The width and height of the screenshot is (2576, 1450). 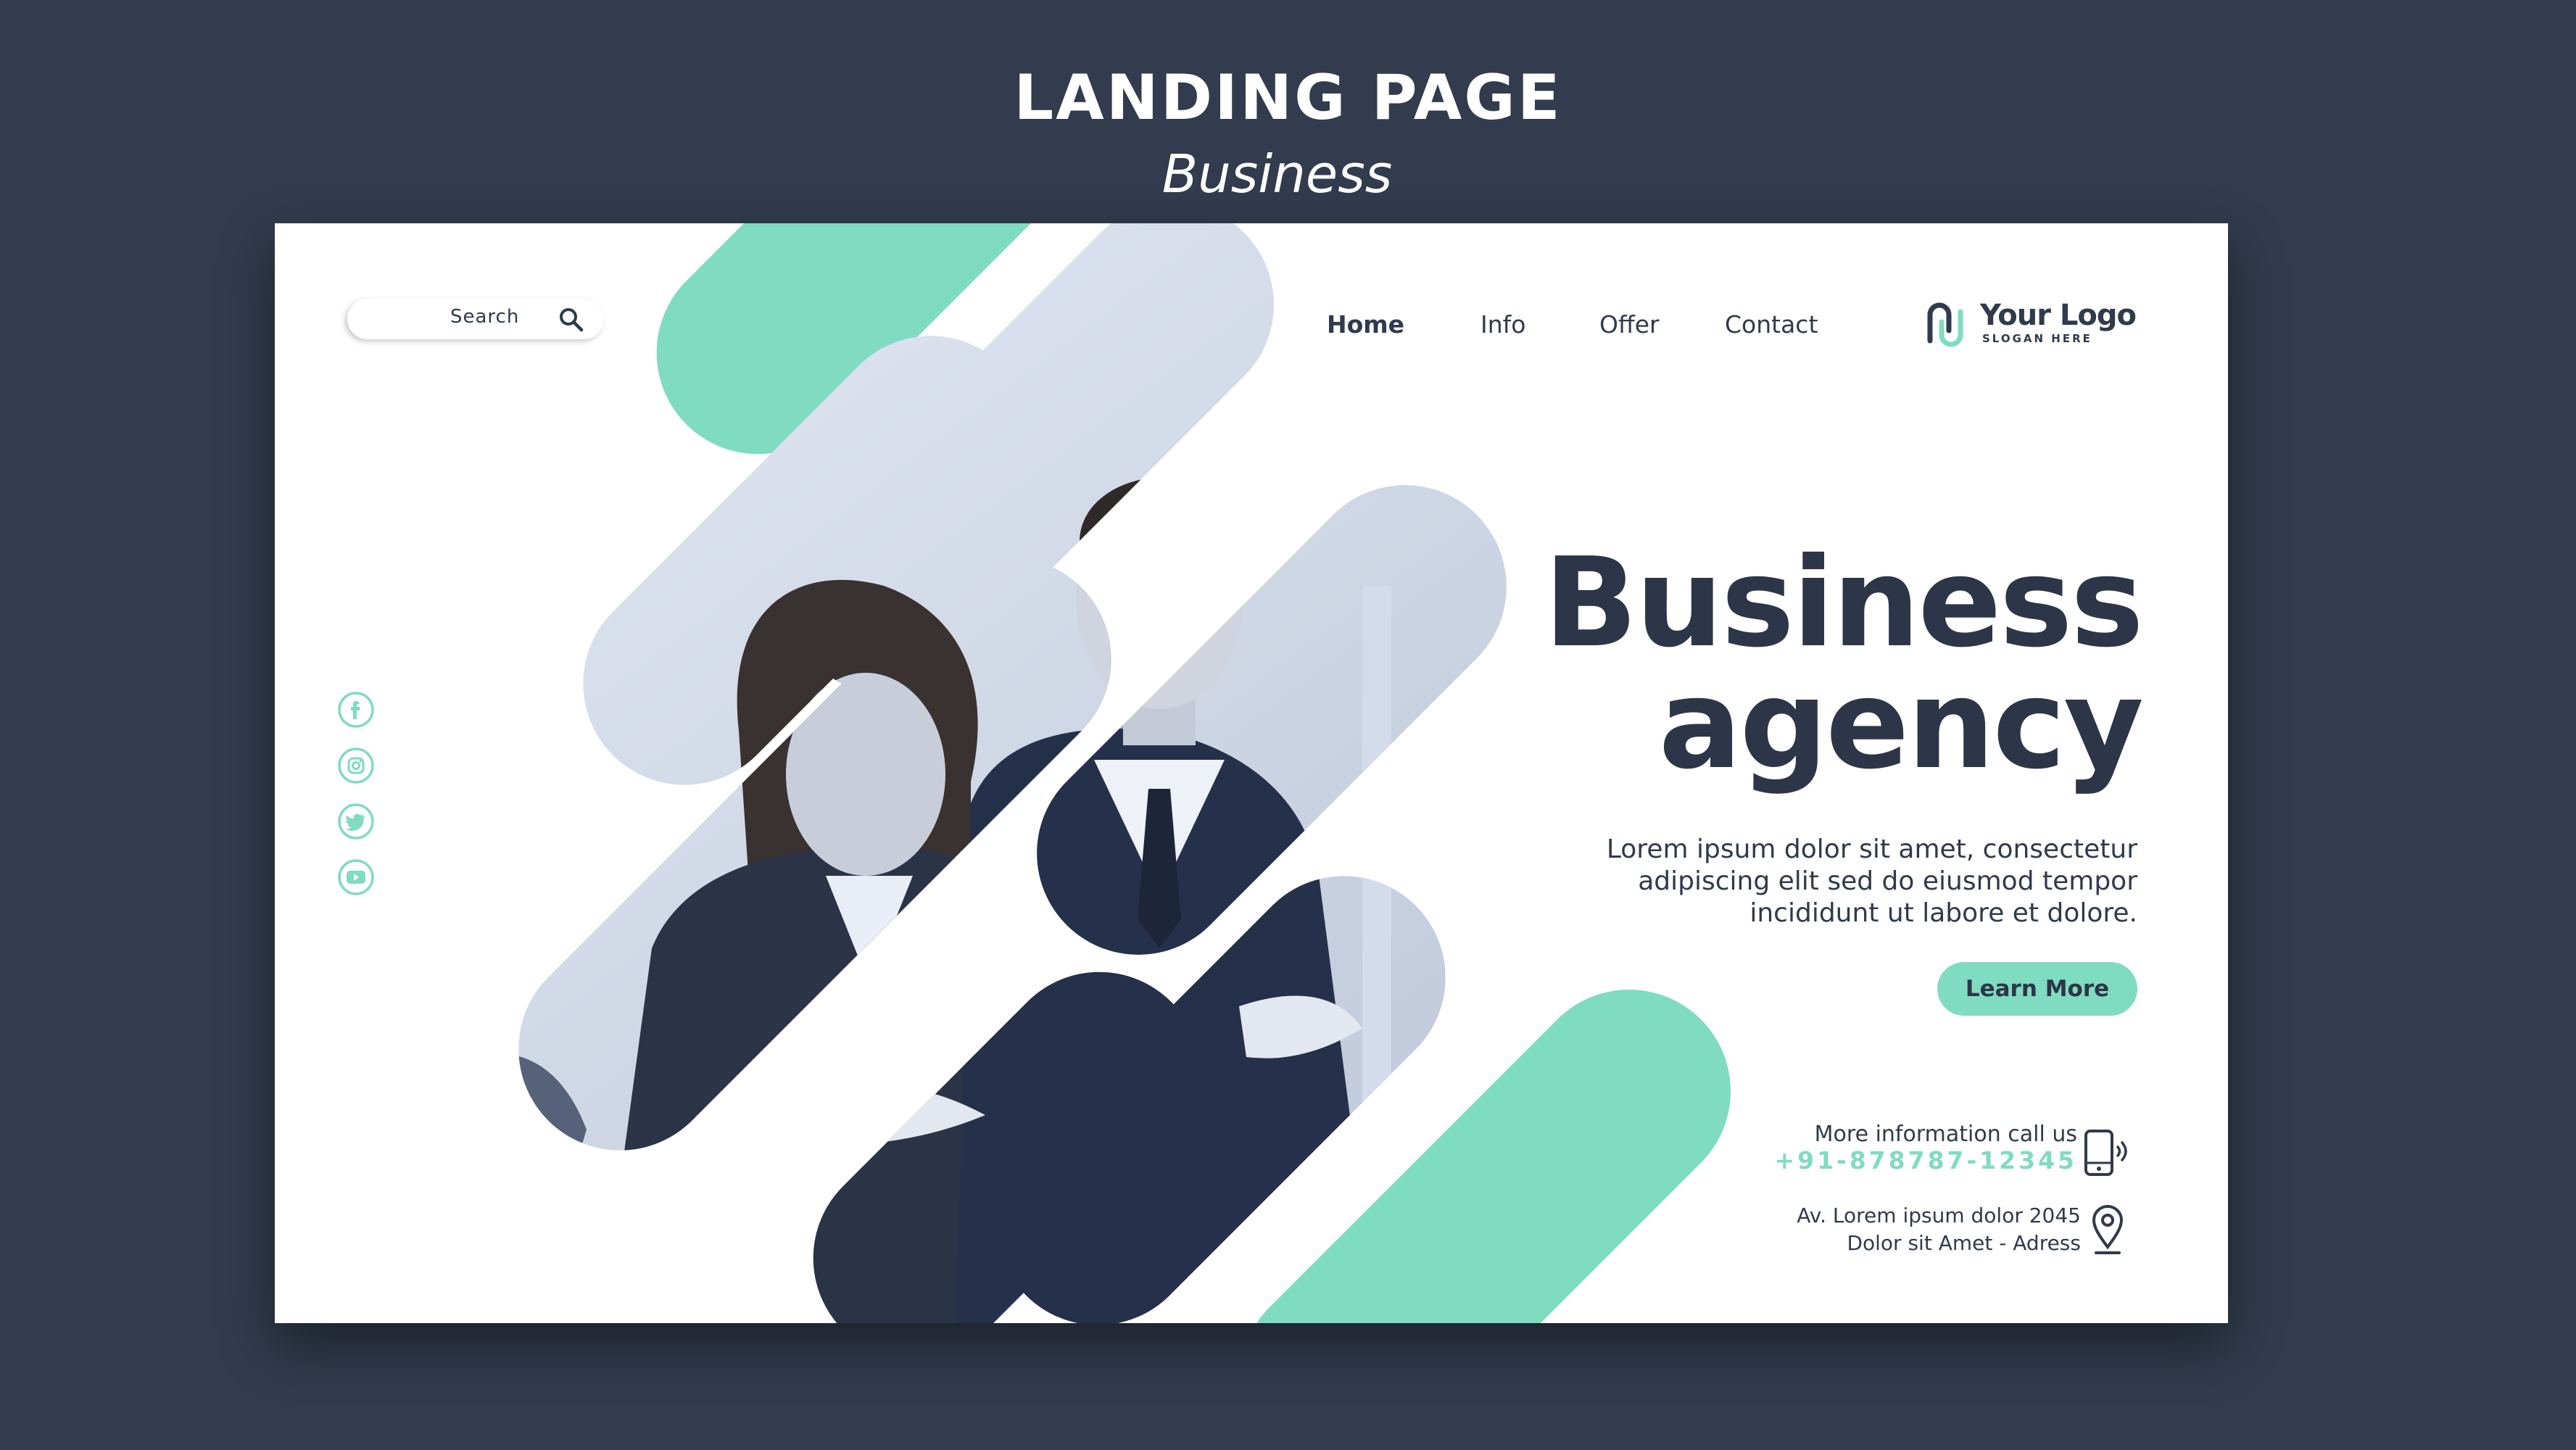 I want to click on nav-offer: Offer, so click(x=1629, y=324).